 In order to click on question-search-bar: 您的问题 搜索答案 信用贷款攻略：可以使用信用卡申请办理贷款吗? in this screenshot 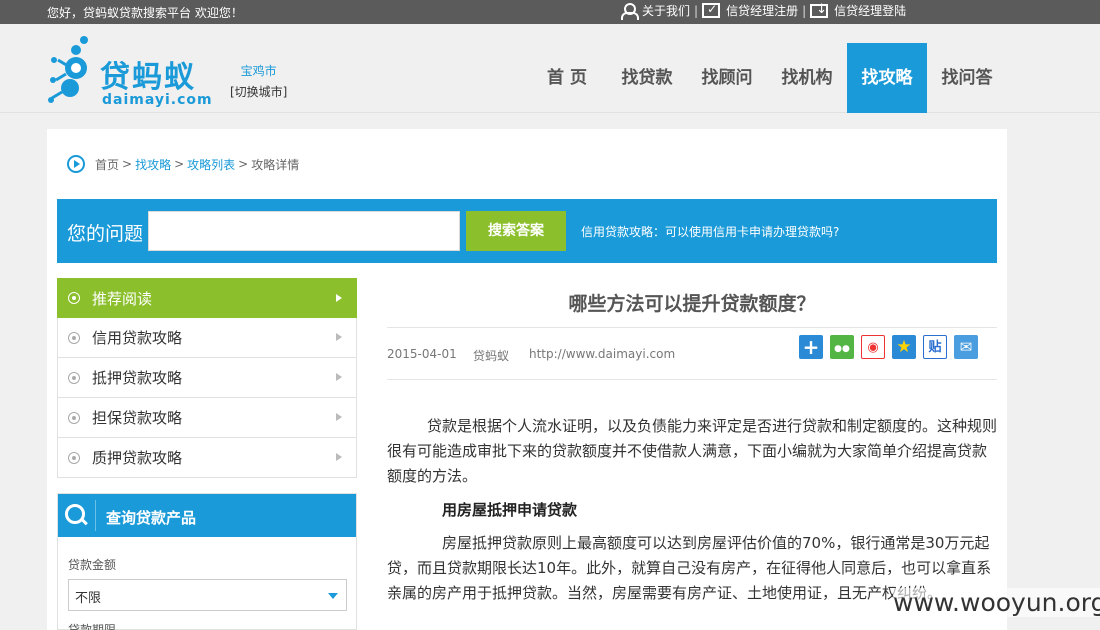, I will do `click(527, 231)`.